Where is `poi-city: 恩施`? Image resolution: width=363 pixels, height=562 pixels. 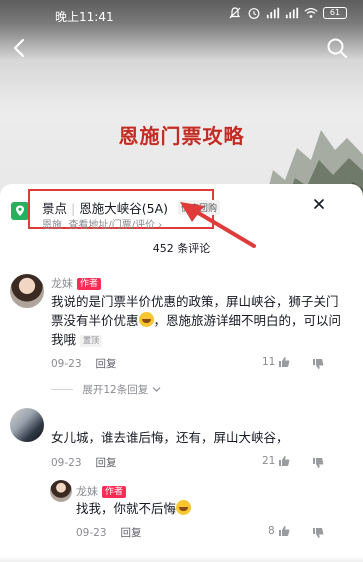
poi-city: 恩施 is located at coordinates (52, 225).